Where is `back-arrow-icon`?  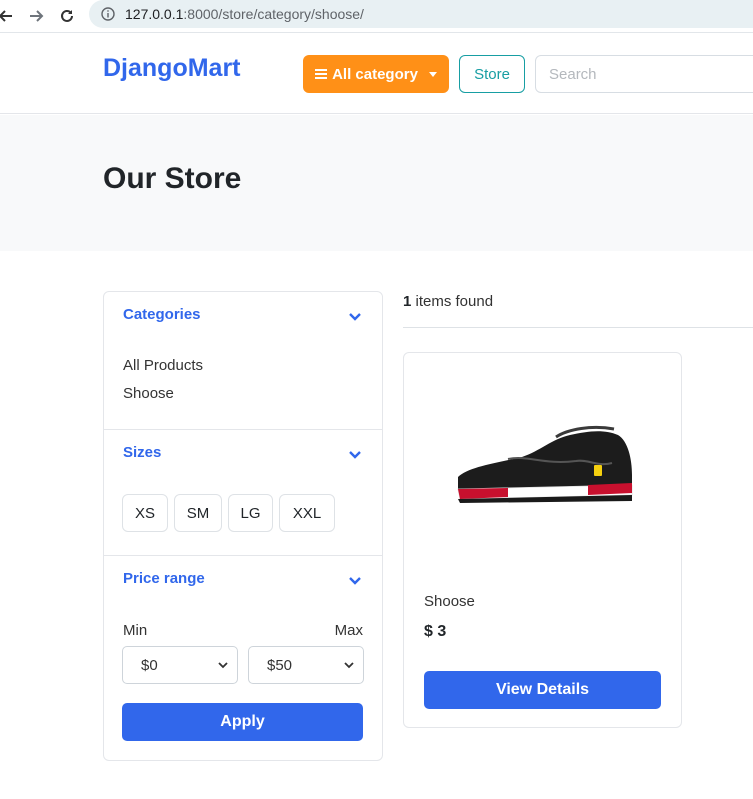 back-arrow-icon is located at coordinates (9, 16).